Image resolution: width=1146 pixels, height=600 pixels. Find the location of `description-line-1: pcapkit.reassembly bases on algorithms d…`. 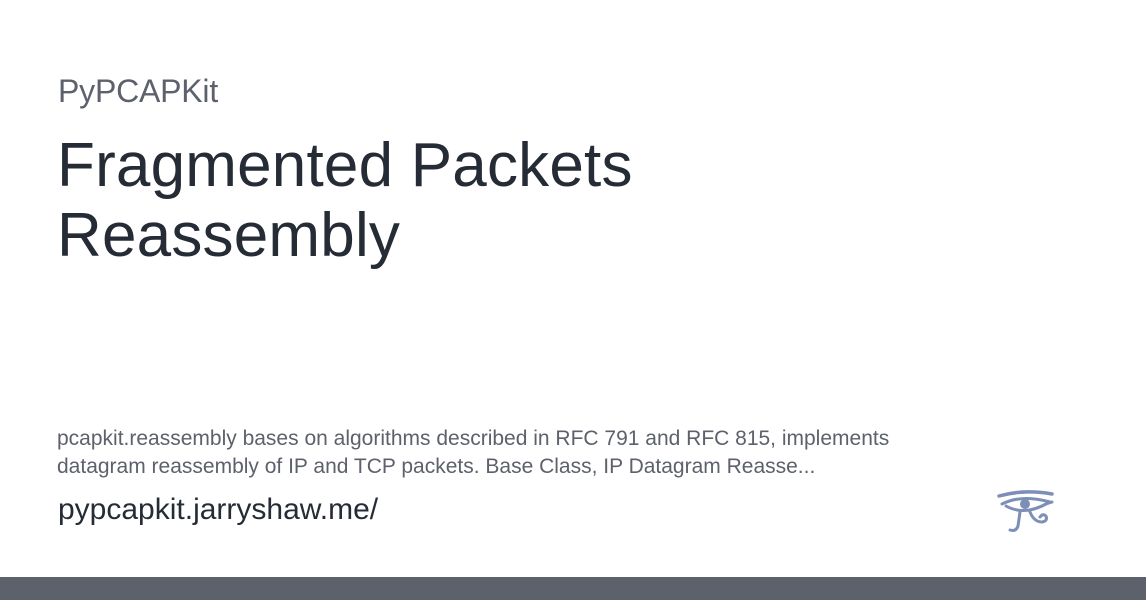

description-line-1: pcapkit.reassembly bases on algorithms d… is located at coordinates (473, 438).